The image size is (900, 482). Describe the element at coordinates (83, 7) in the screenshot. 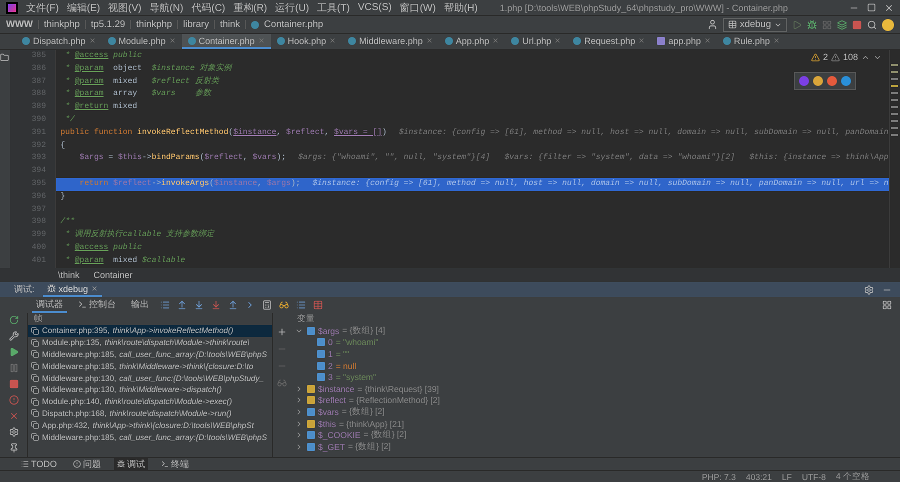

I see `menu-item: 编辑(E)` at that location.